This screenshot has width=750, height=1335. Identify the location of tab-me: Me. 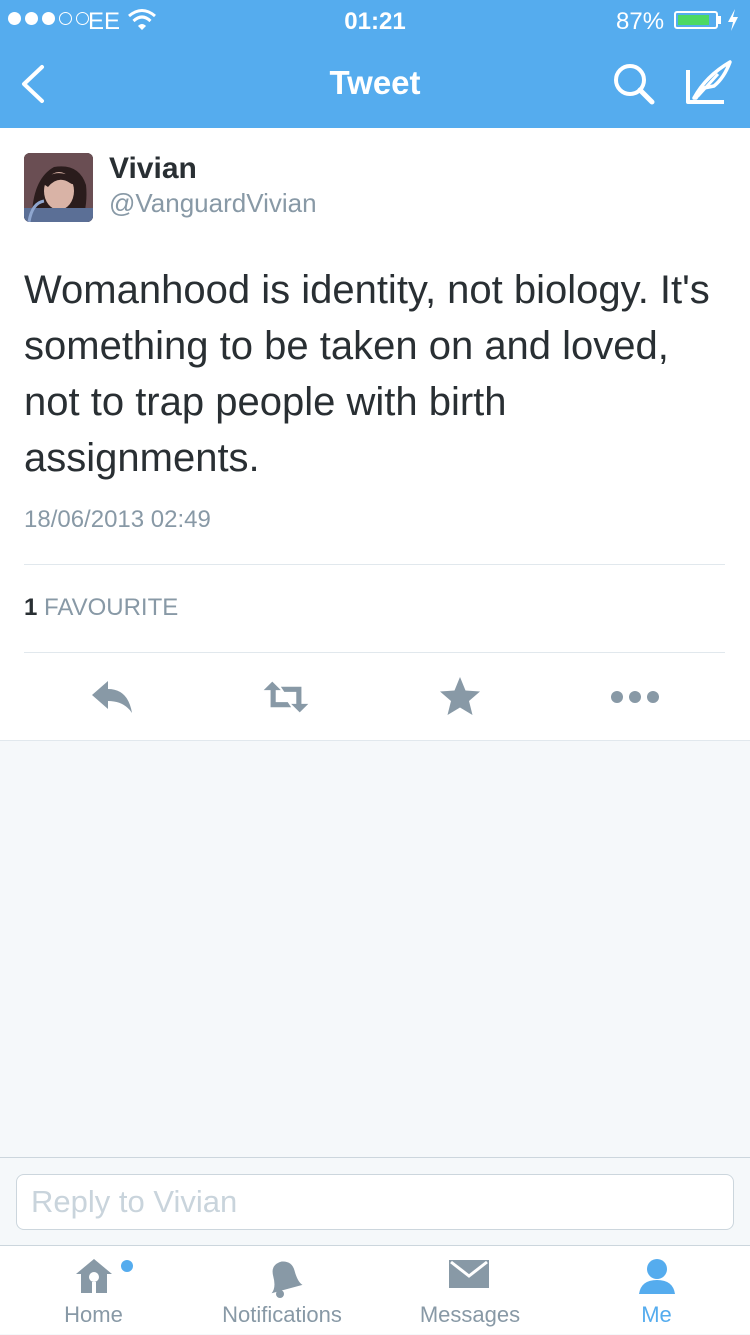
(656, 1290).